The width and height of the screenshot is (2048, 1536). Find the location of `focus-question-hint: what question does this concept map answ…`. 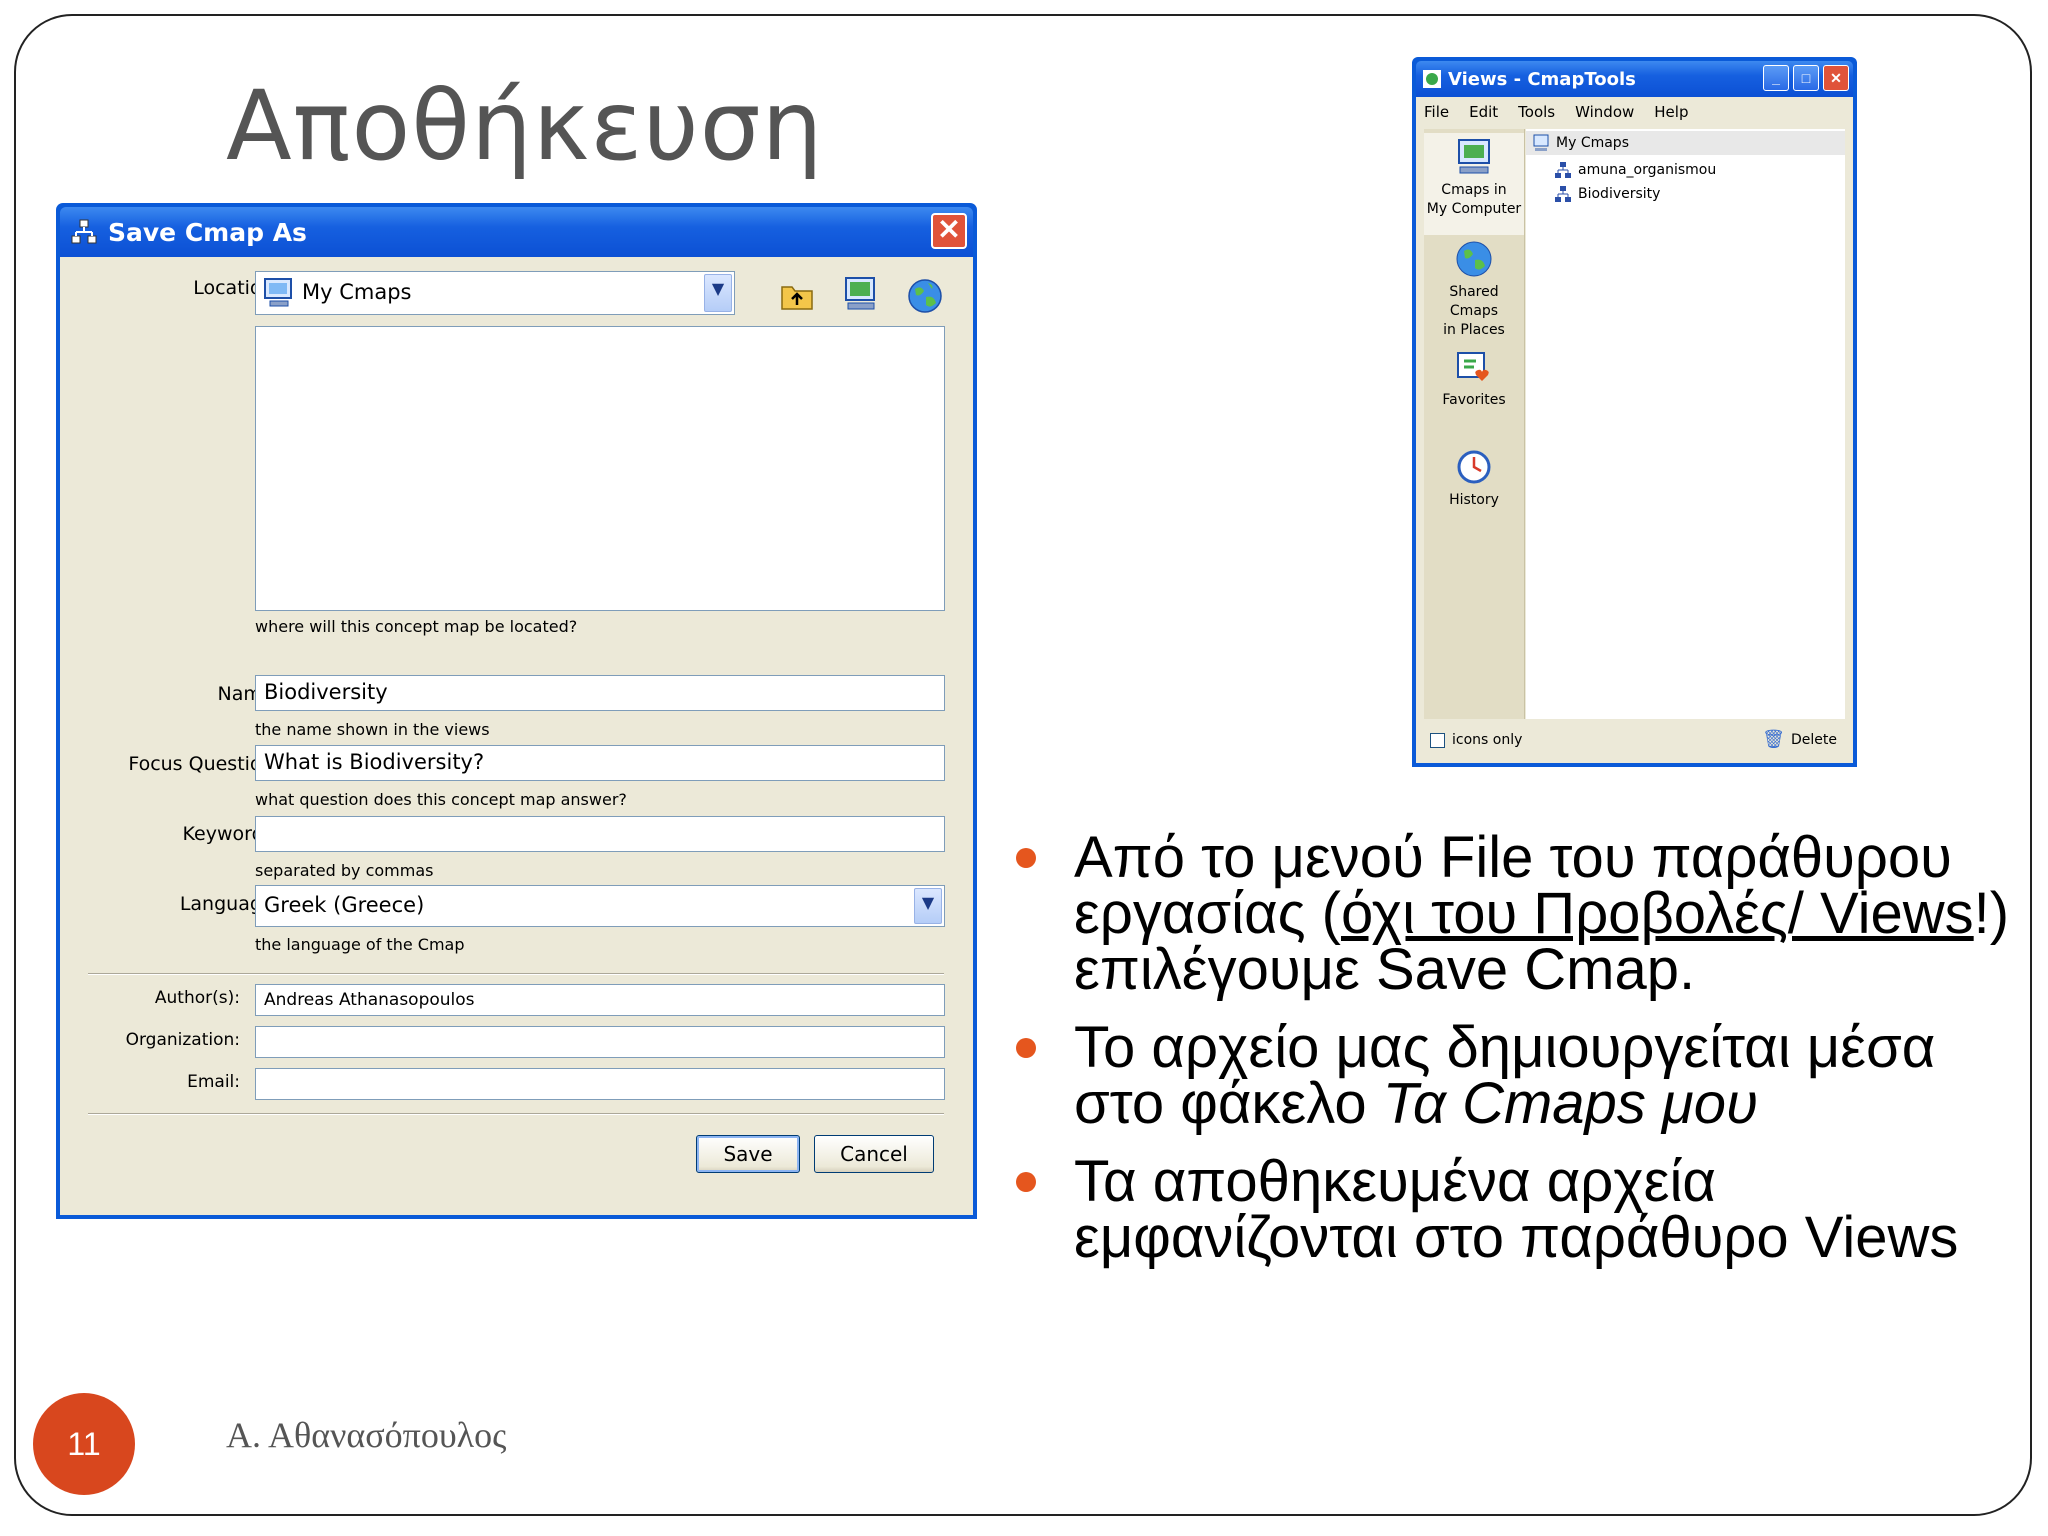

focus-question-hint: what question does this concept map answ… is located at coordinates (441, 799).